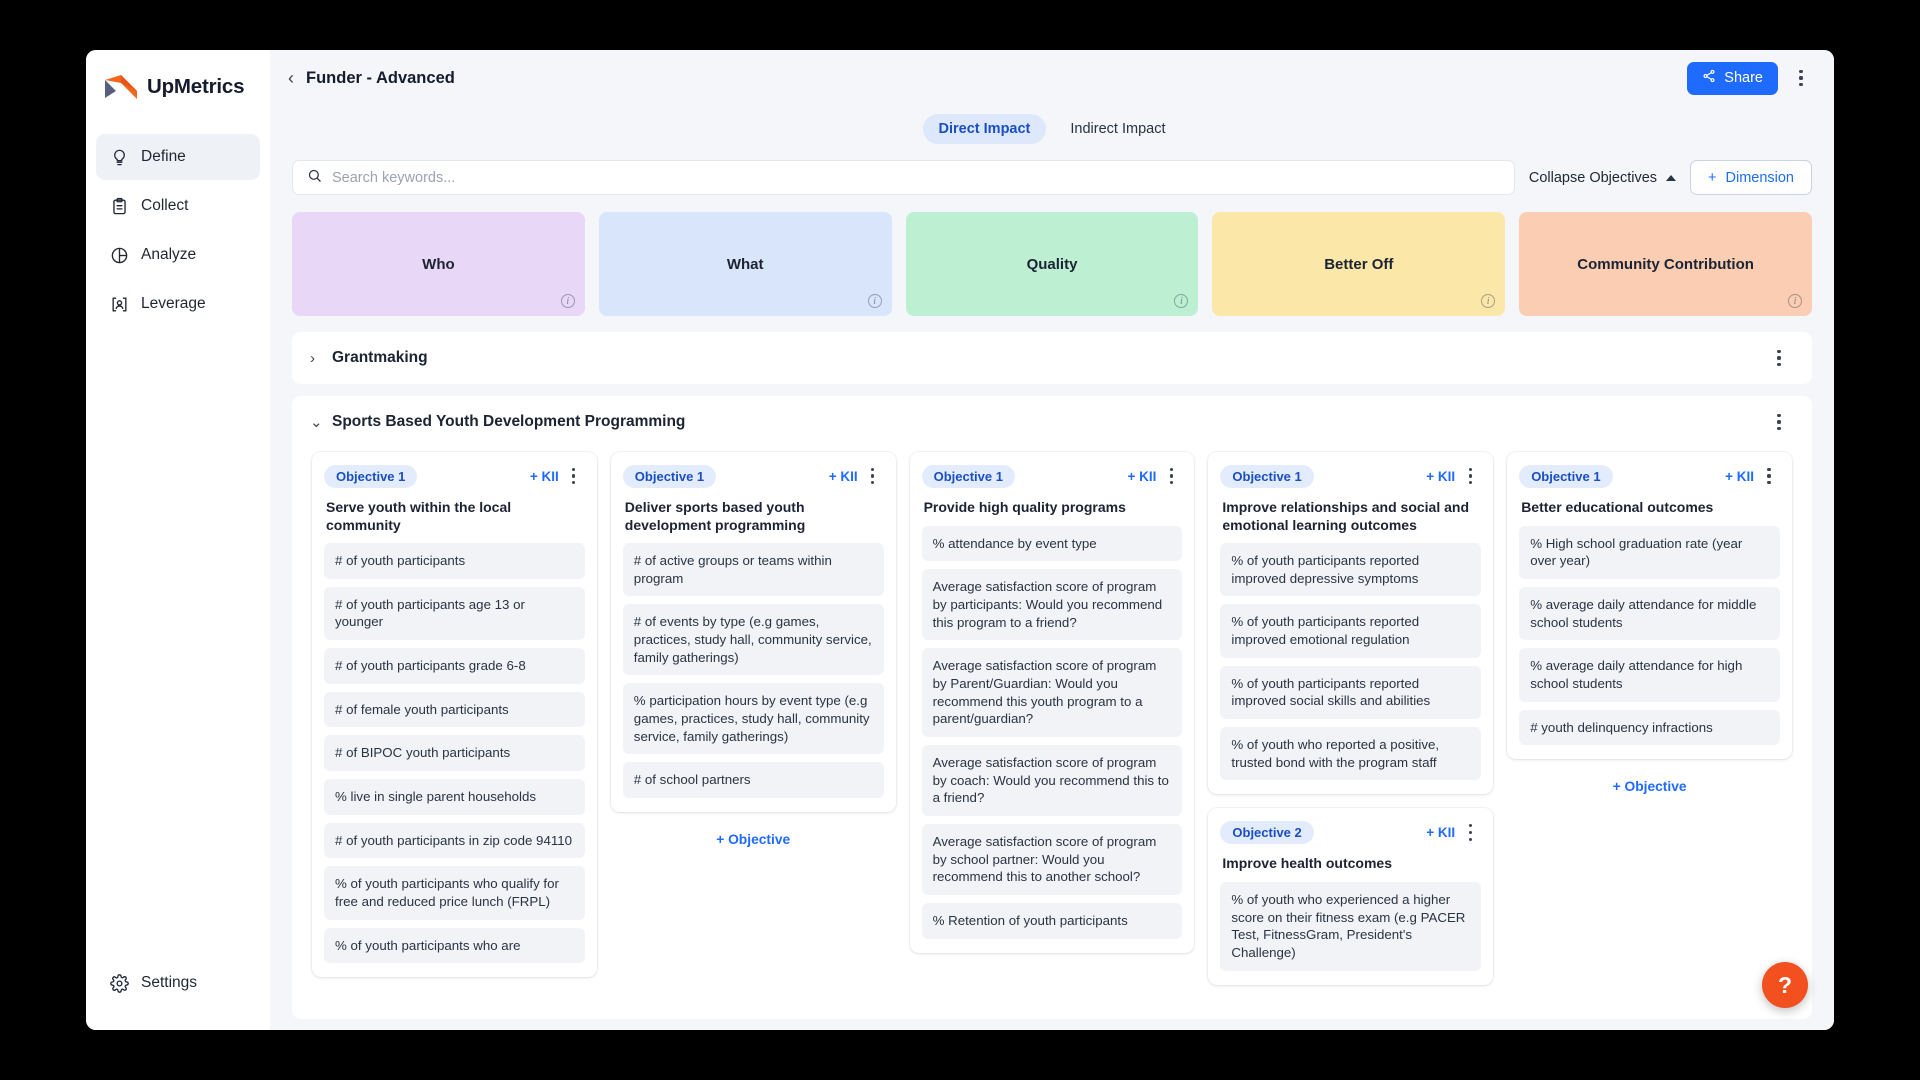 This screenshot has width=1920, height=1080. What do you see at coordinates (454, 666) in the screenshot?
I see `metric-item: # of youth participants grade 6-8` at bounding box center [454, 666].